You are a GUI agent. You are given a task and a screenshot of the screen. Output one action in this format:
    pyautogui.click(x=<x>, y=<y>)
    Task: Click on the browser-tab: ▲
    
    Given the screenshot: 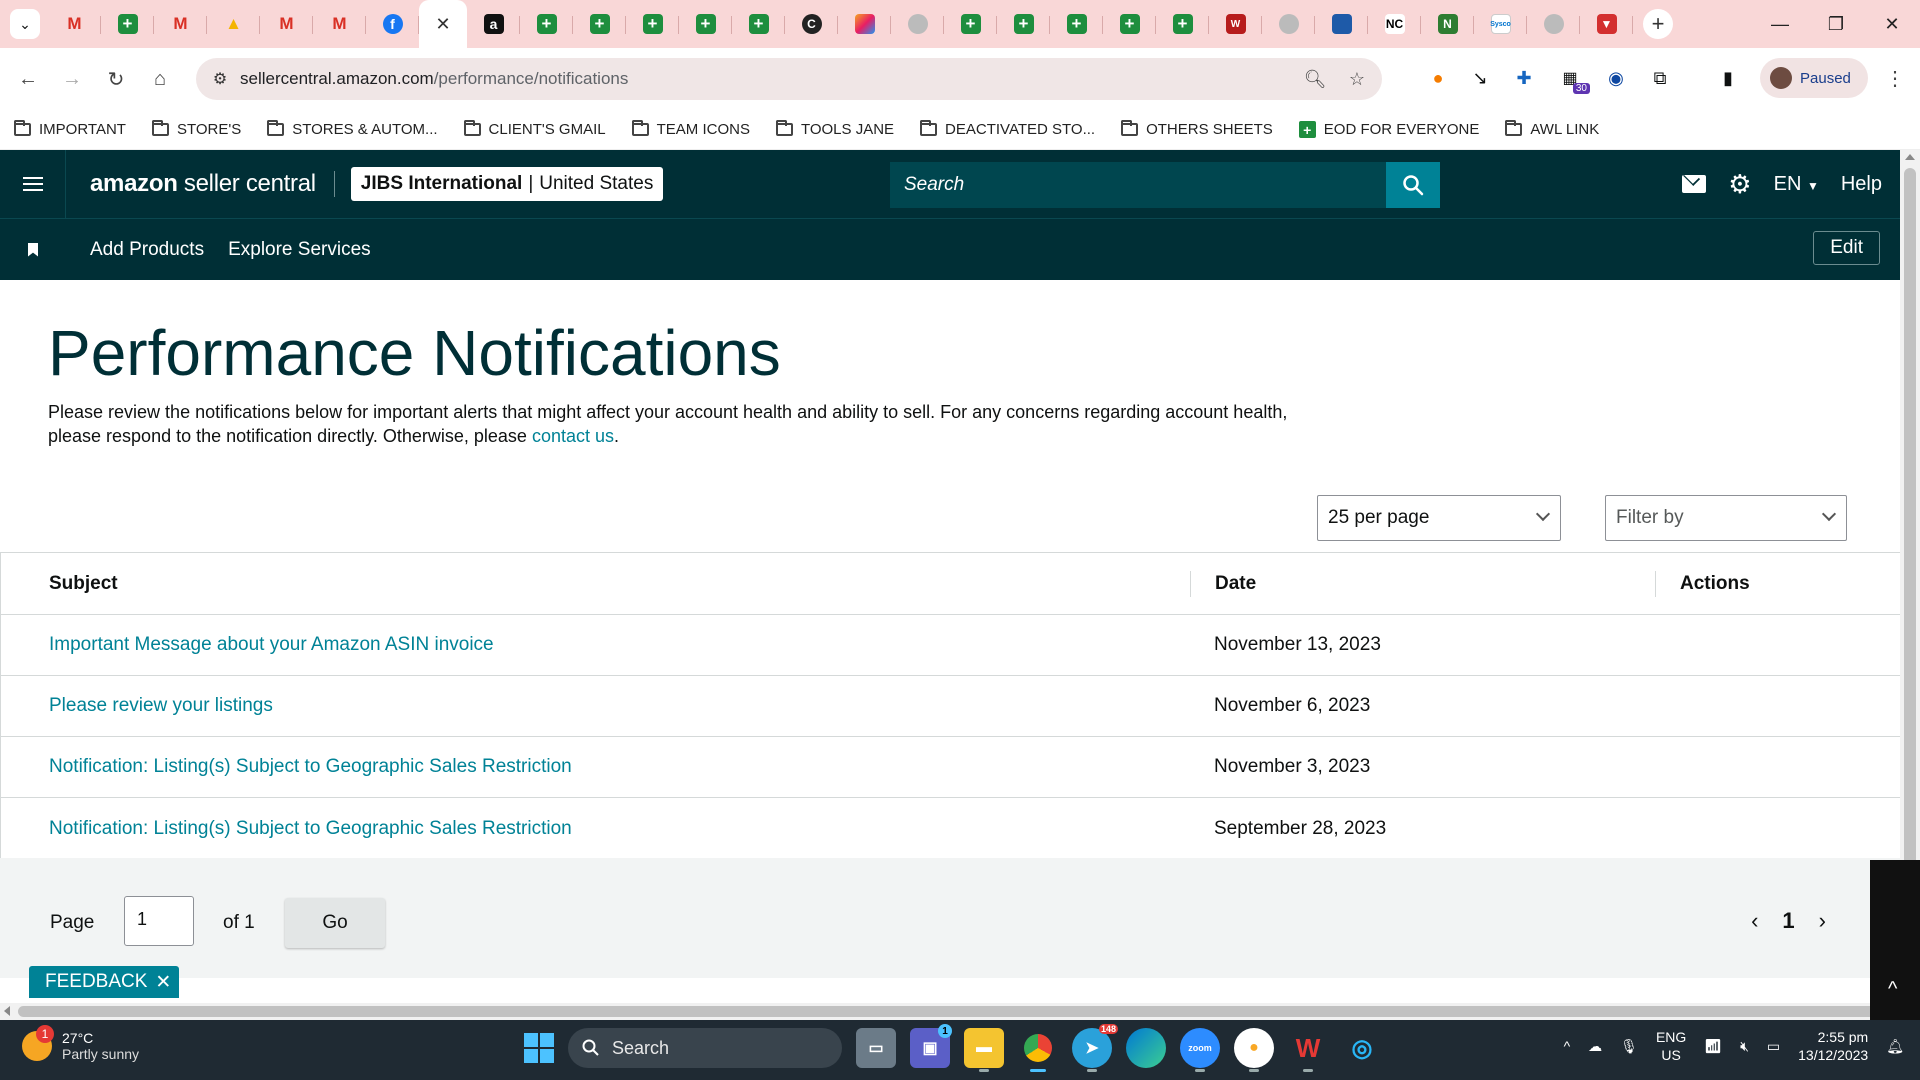 What is the action you would take?
    pyautogui.click(x=233, y=24)
    